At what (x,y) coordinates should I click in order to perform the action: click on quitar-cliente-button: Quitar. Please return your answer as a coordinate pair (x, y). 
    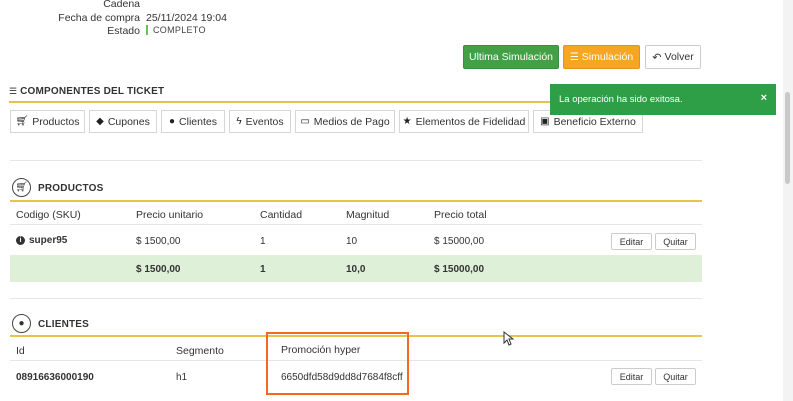
    Looking at the image, I should click on (675, 376).